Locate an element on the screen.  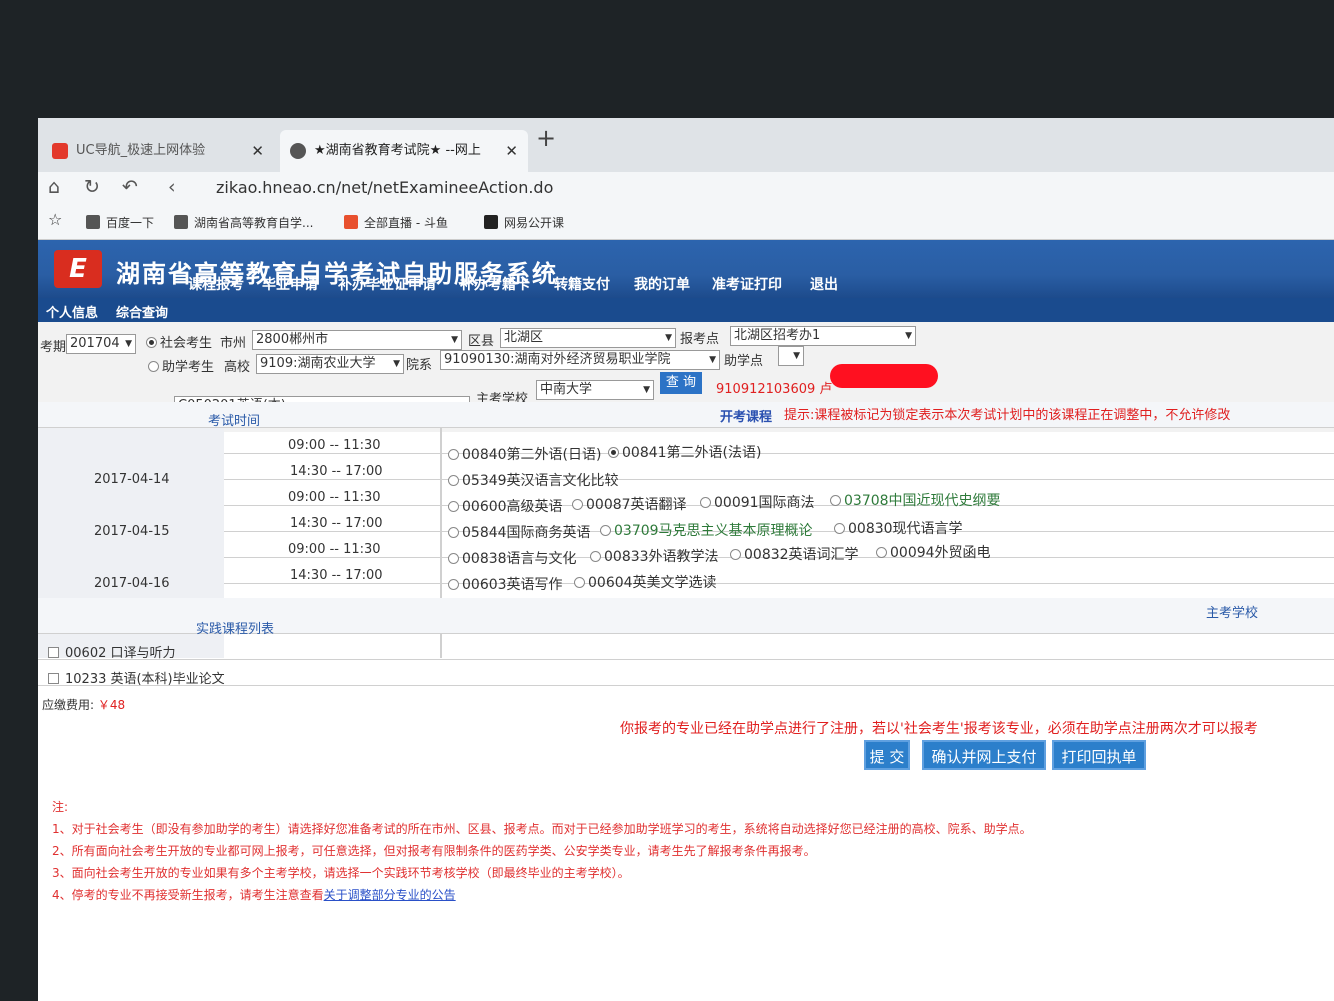
bookmark-163: 网易公开课 is located at coordinates (524, 222).